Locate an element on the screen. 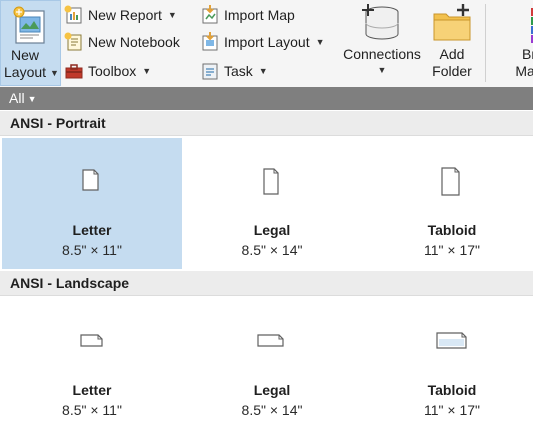 The height and width of the screenshot is (431, 533). layout-tile-portrait-legal: Legal 8.5" × 14" is located at coordinates (272, 203).